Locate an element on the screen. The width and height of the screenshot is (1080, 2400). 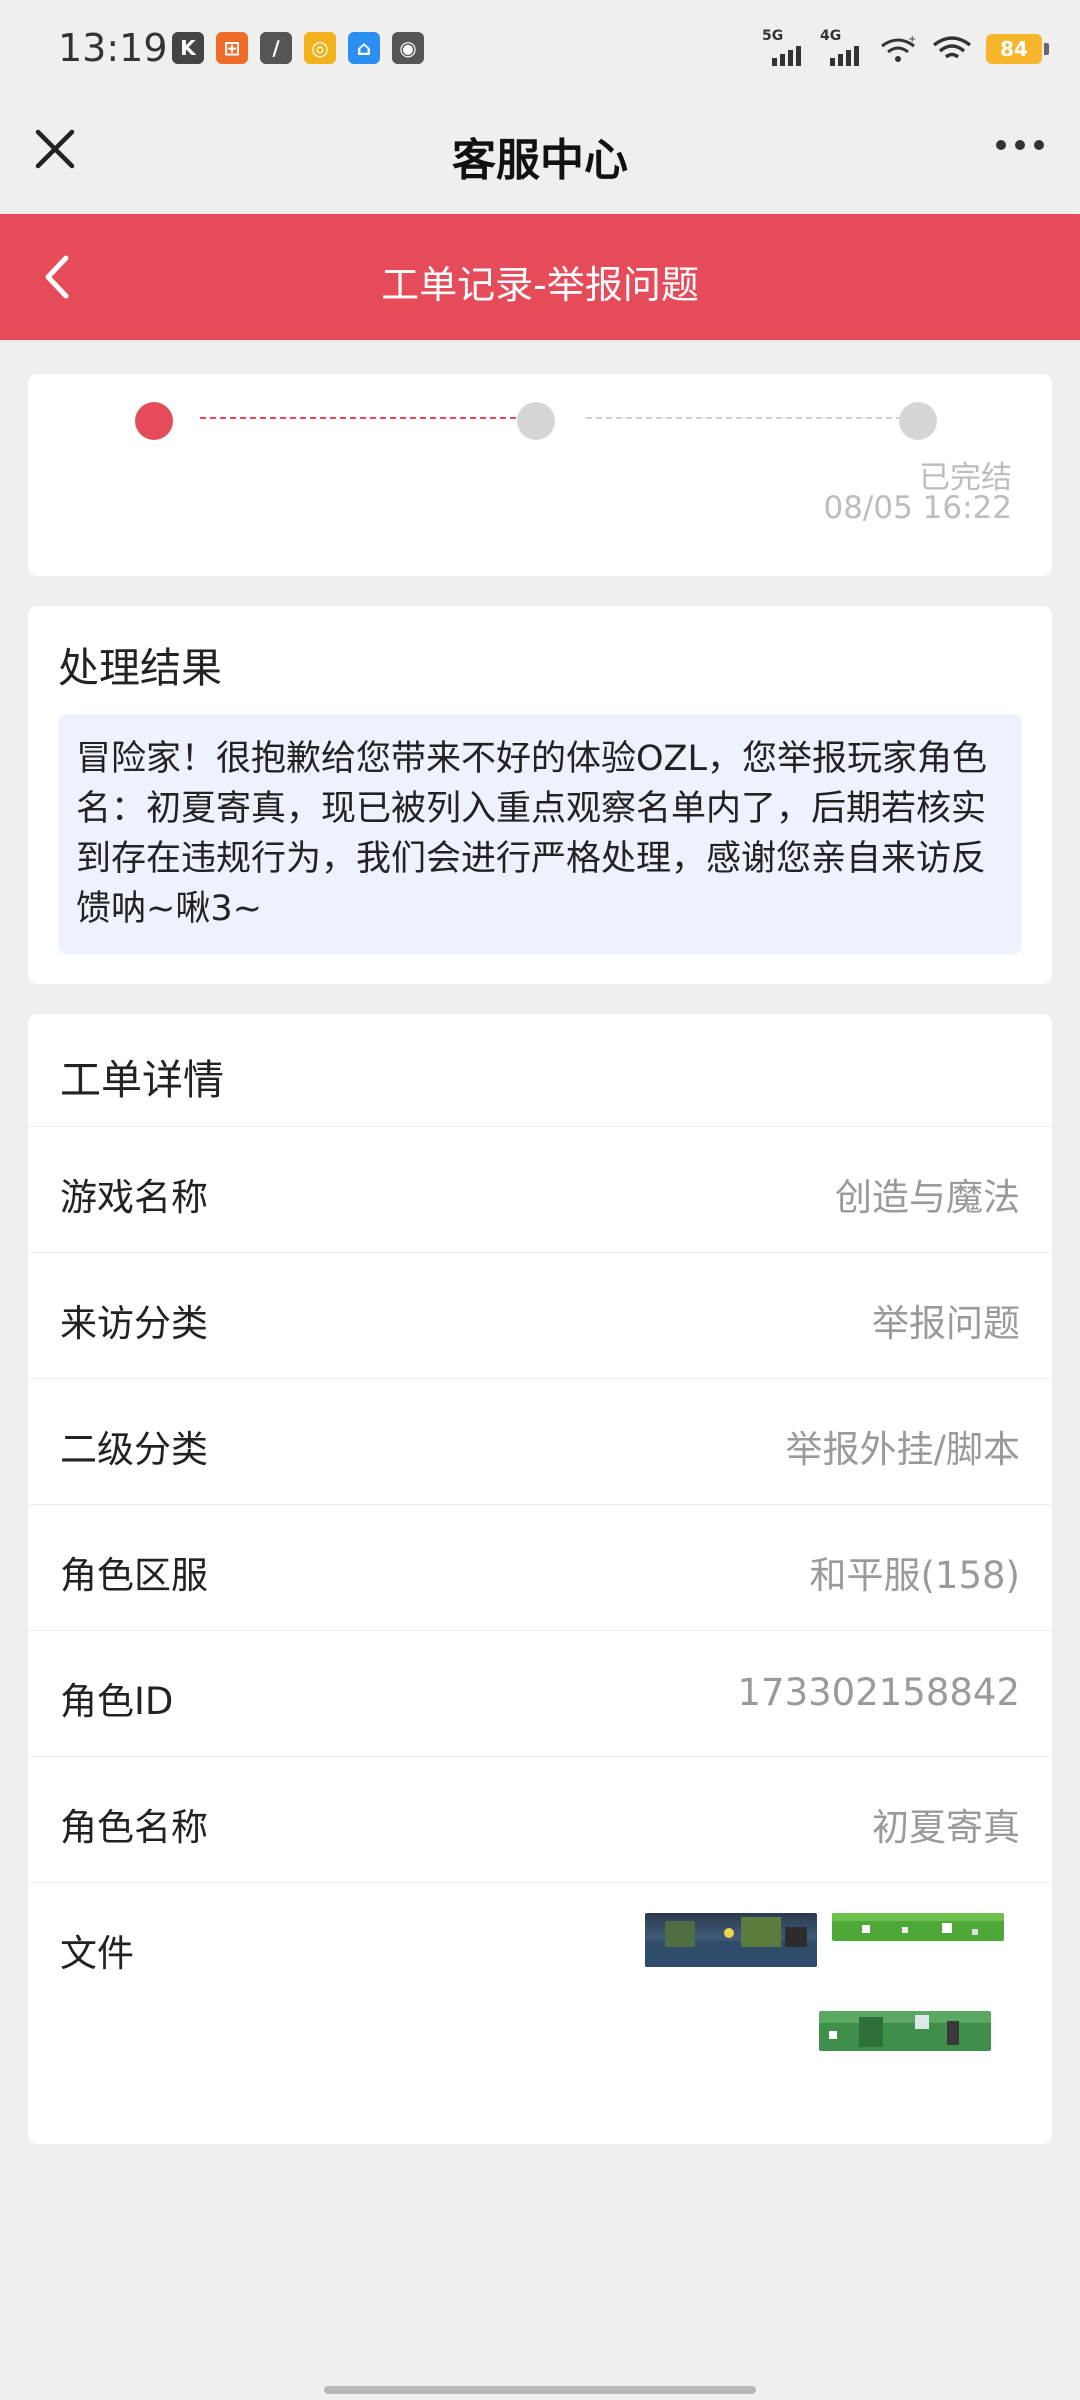
step-1-connector is located at coordinates (358, 418).